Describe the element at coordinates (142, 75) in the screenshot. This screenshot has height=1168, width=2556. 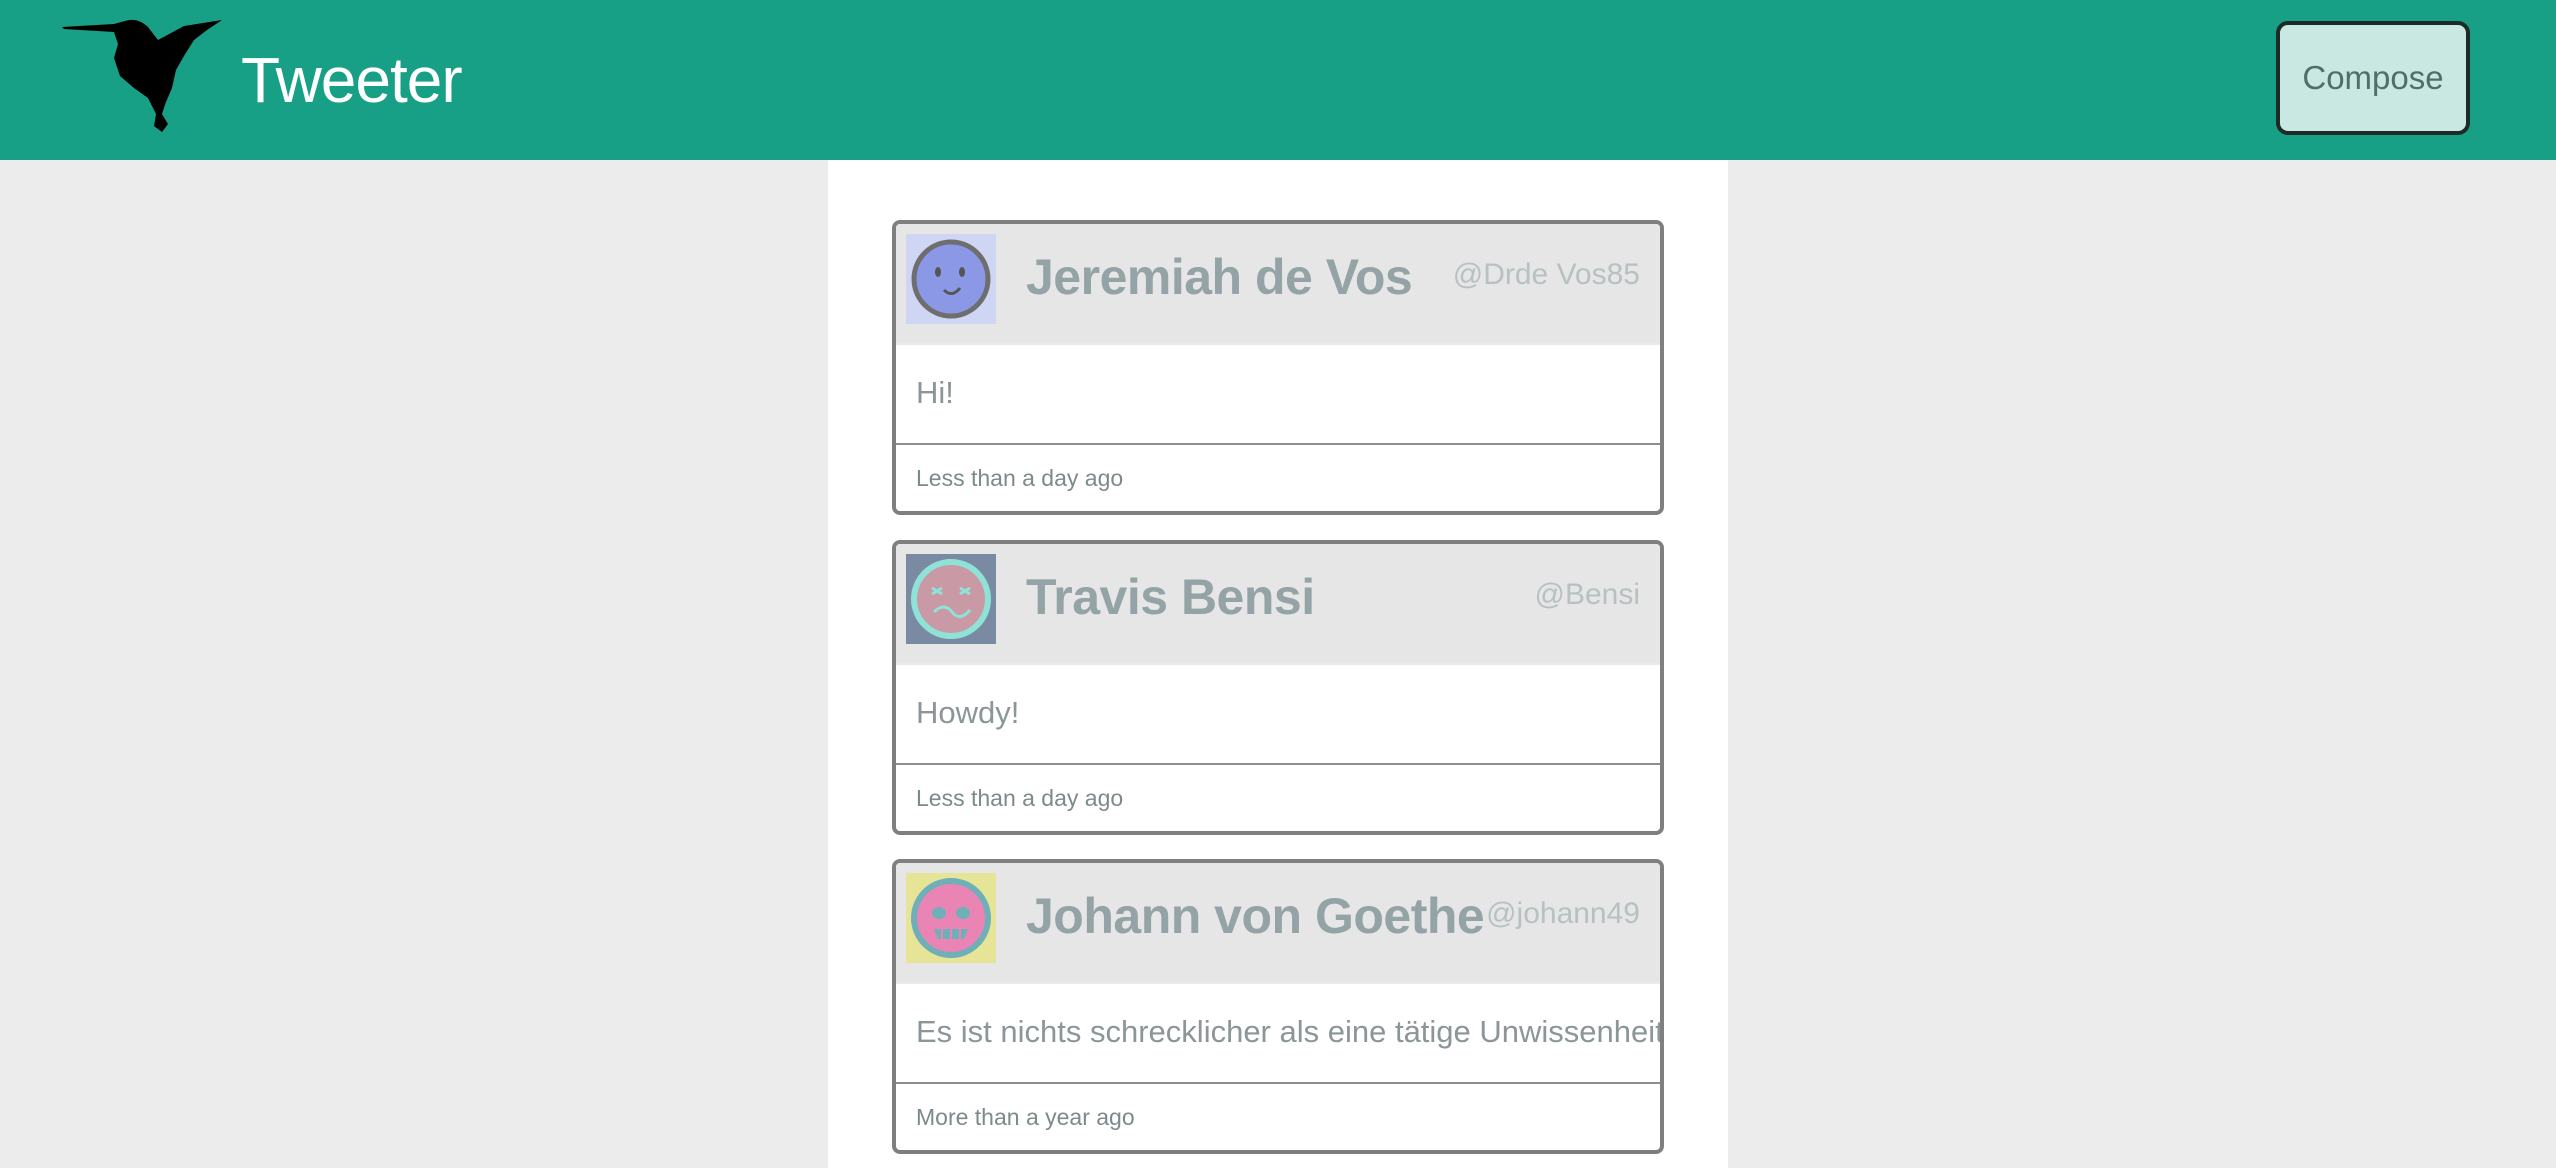
I see `hummingbird-icon` at that location.